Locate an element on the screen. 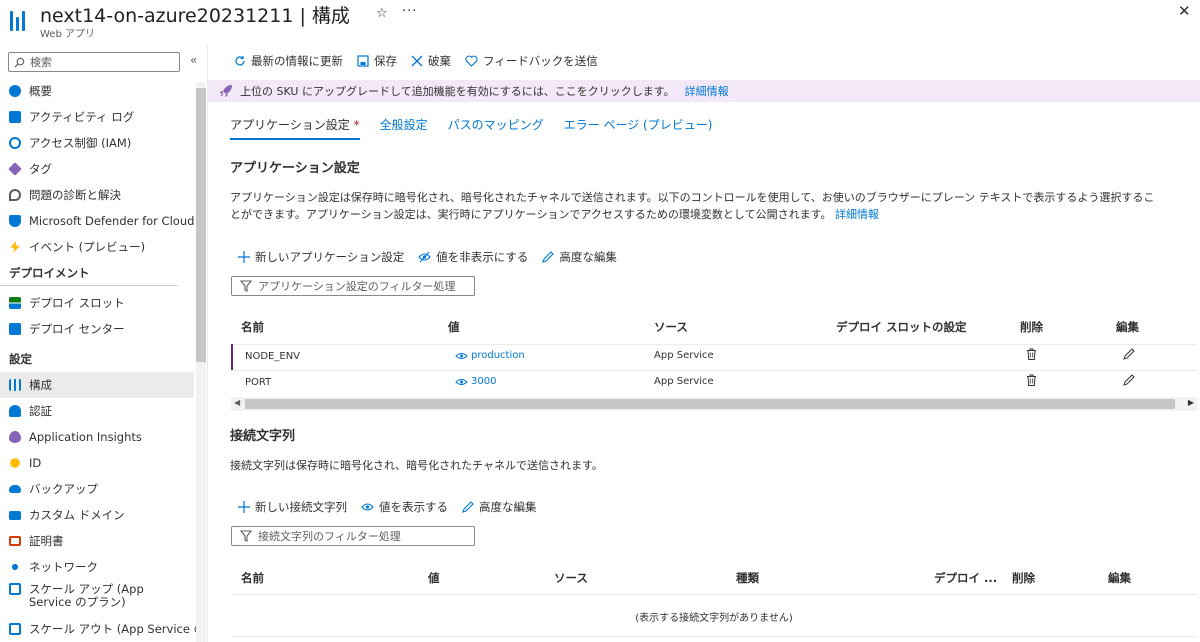 The height and width of the screenshot is (642, 1200). menu-section-deployment: デプロイメント is located at coordinates (89, 273).